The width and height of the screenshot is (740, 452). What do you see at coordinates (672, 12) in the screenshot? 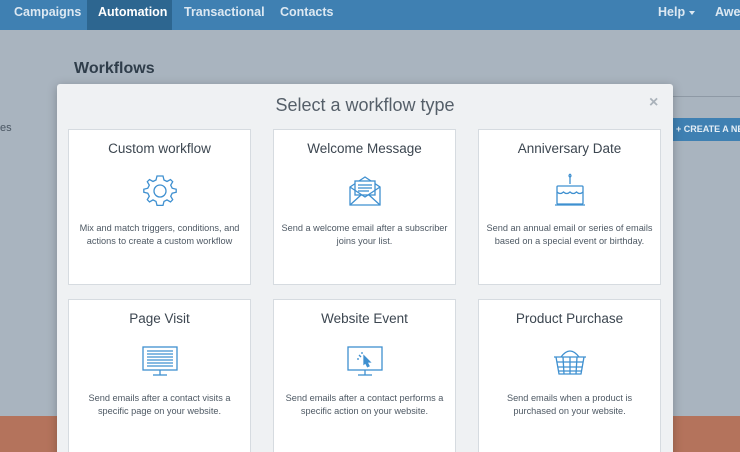
I see `nav-help-label: Help` at bounding box center [672, 12].